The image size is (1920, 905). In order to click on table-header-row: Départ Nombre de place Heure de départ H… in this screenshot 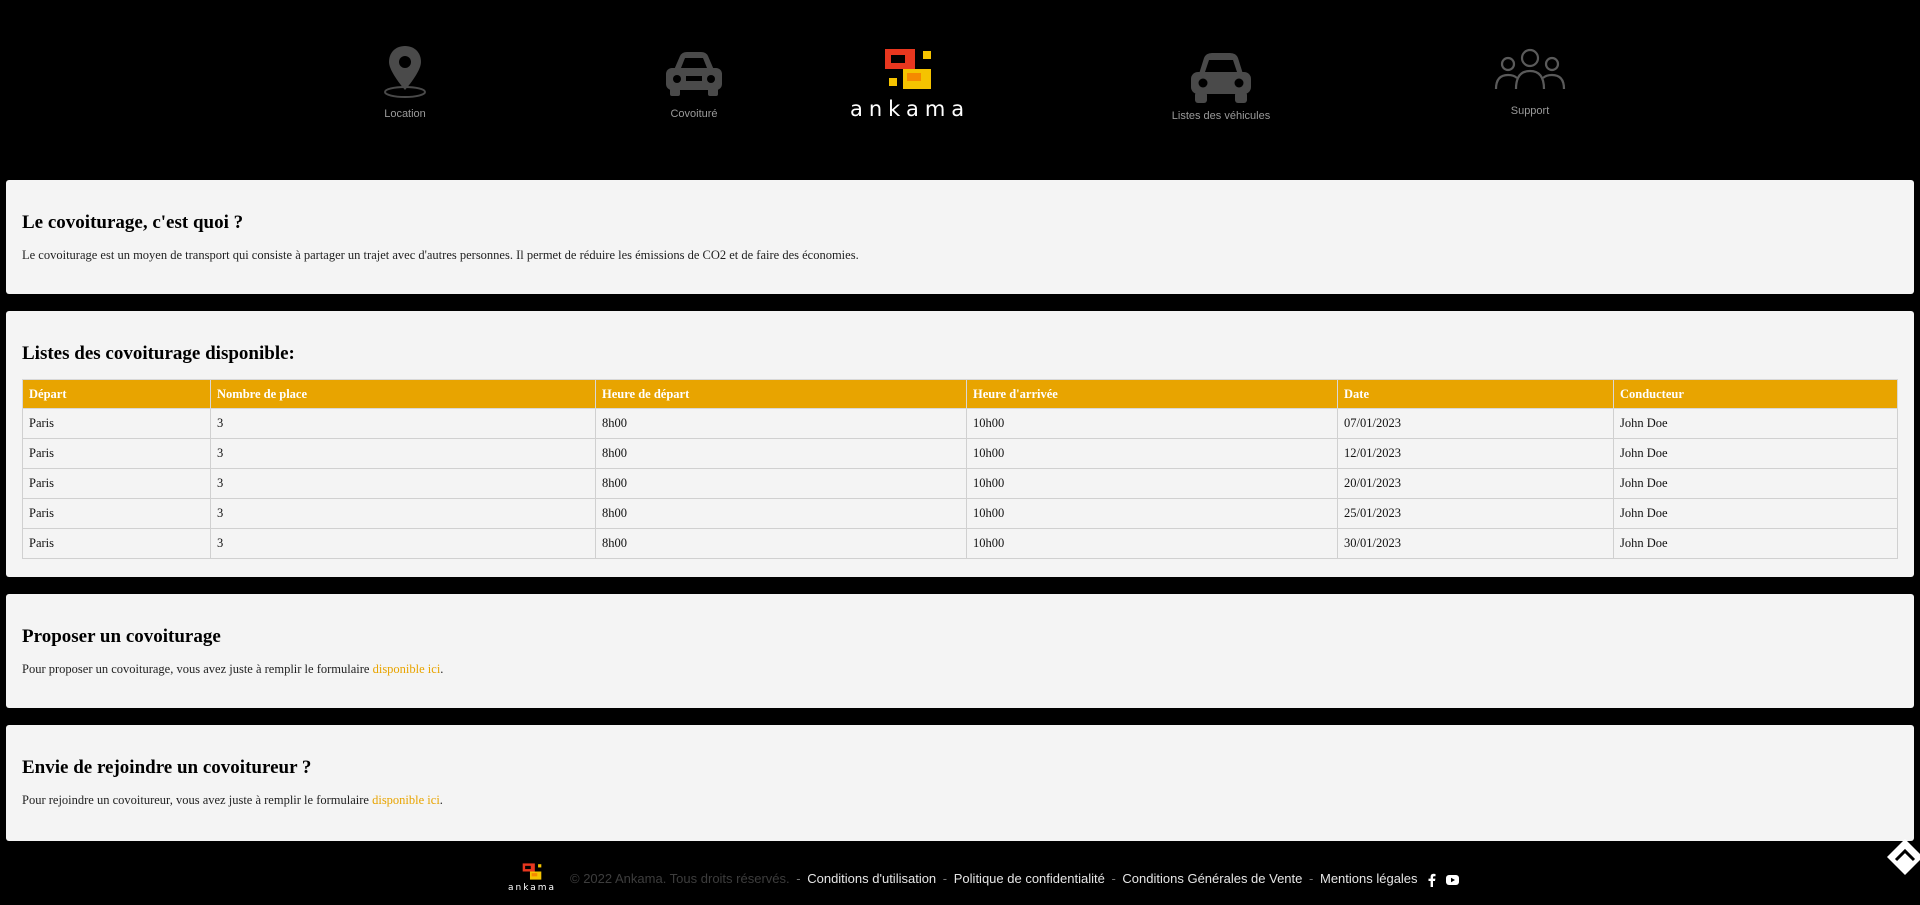, I will do `click(960, 394)`.